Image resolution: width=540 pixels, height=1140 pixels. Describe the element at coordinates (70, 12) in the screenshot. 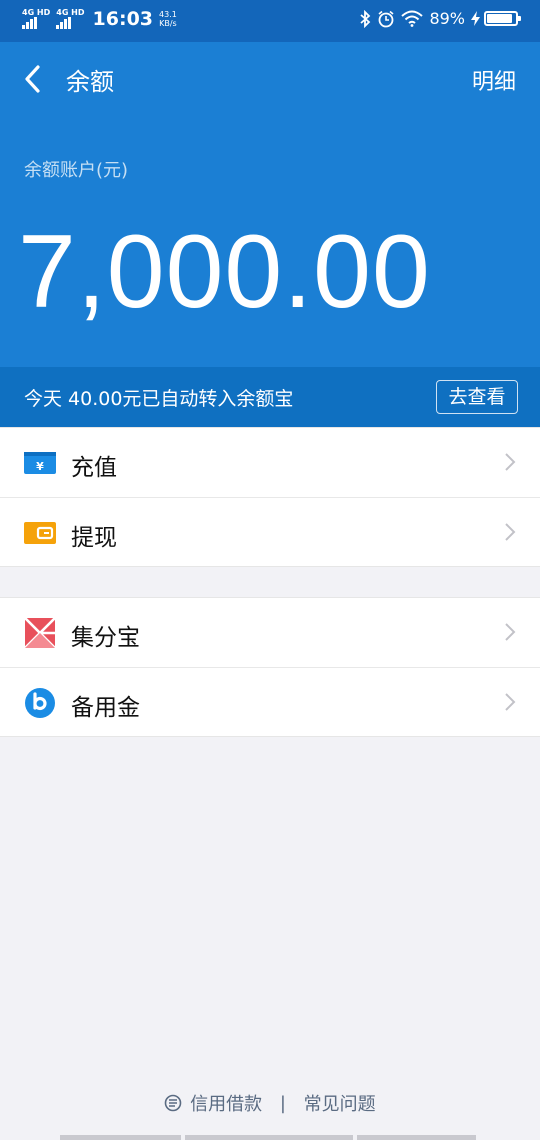

I see `sim2-label: 4G HD` at that location.